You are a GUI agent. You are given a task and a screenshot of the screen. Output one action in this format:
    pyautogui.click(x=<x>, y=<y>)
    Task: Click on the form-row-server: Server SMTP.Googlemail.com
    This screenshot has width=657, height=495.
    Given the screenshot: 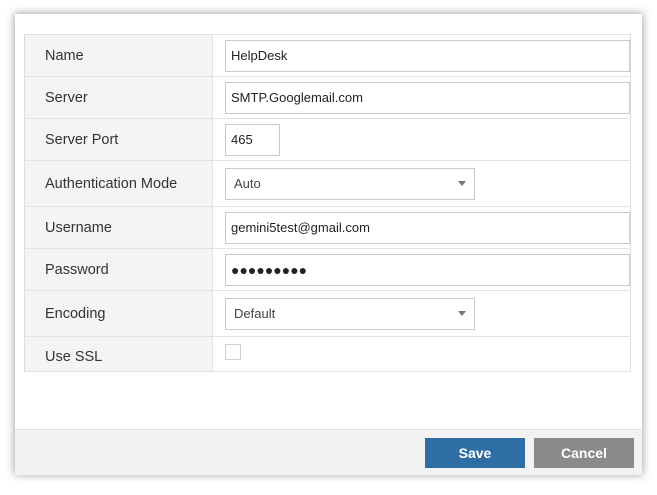 What is the action you would take?
    pyautogui.click(x=327, y=97)
    